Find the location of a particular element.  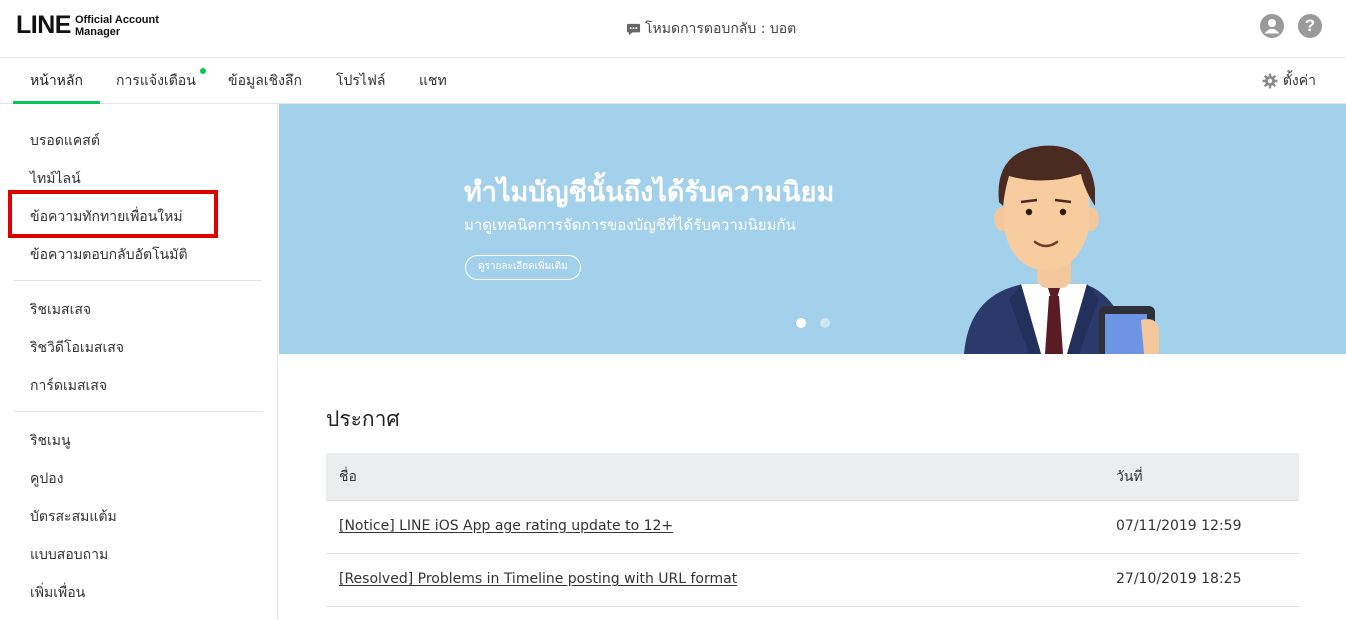

logo-sub-line2: Manager is located at coordinates (97, 31).